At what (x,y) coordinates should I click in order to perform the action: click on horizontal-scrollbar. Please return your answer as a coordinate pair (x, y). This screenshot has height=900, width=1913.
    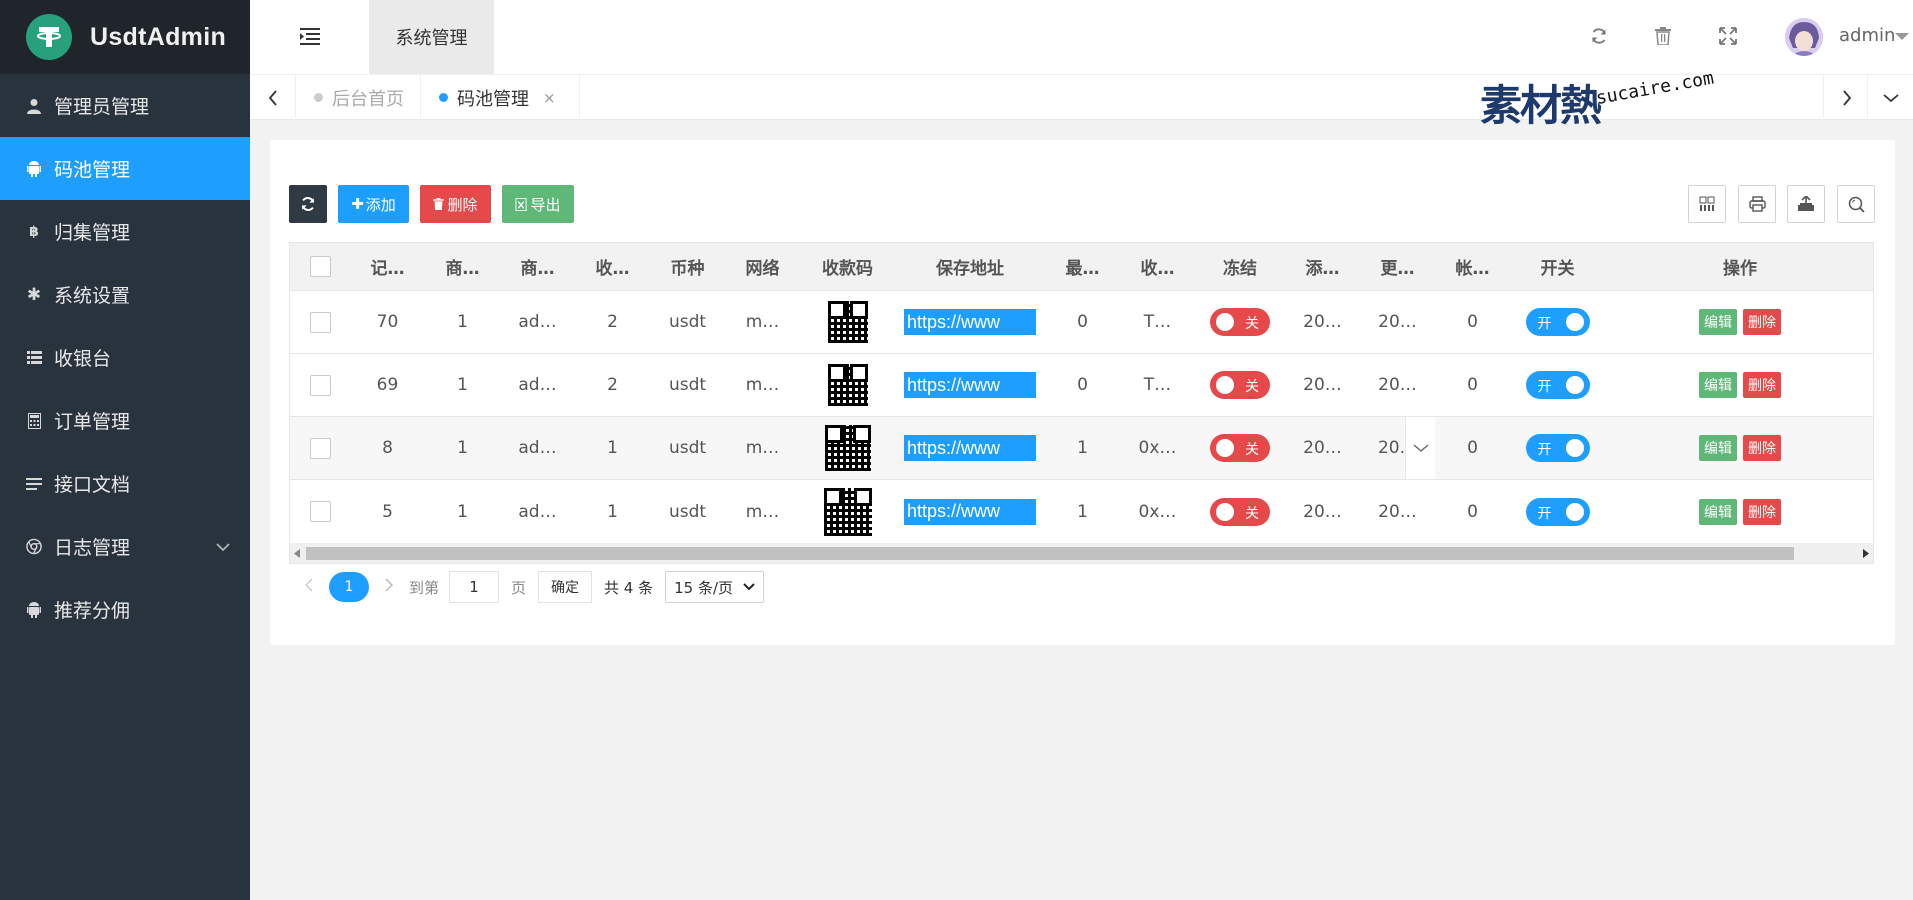
    Looking at the image, I should click on (1081, 553).